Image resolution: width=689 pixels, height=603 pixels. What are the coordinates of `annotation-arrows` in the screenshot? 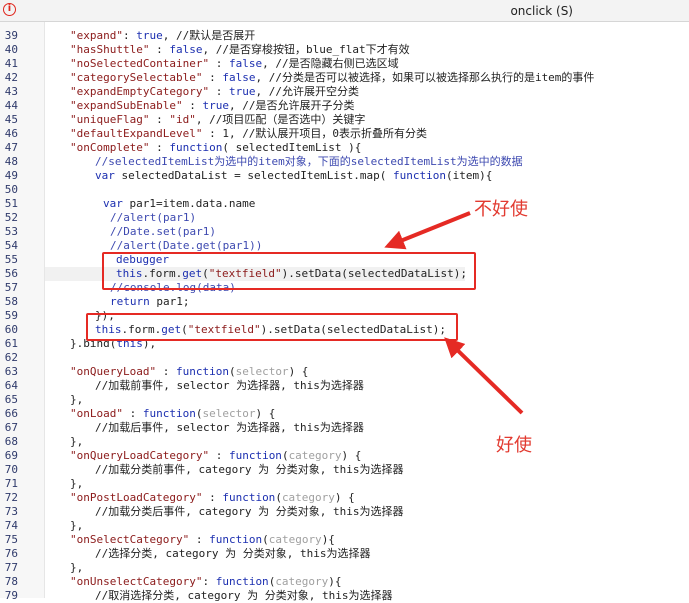 It's located at (454, 313).